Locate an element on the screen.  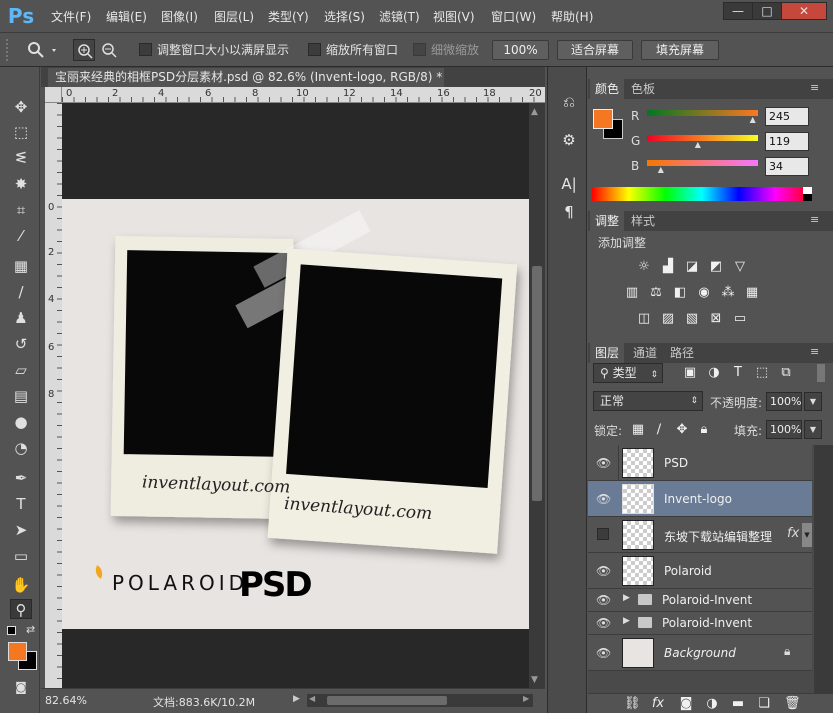
lasso-tool-icon: ᓬ is located at coordinates (21, 158).